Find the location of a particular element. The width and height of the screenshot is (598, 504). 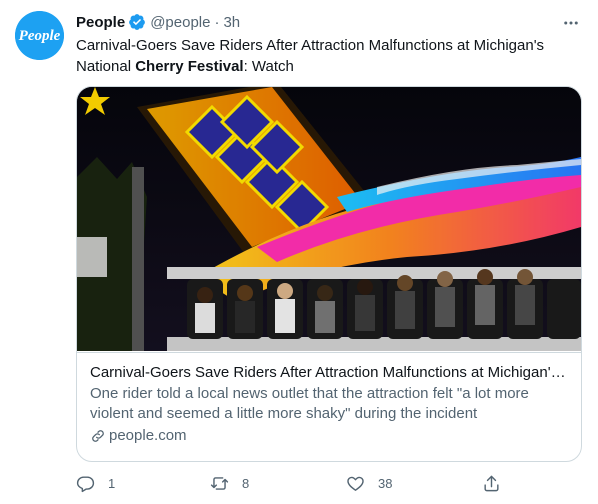

verified-badge-icon is located at coordinates (137, 22).